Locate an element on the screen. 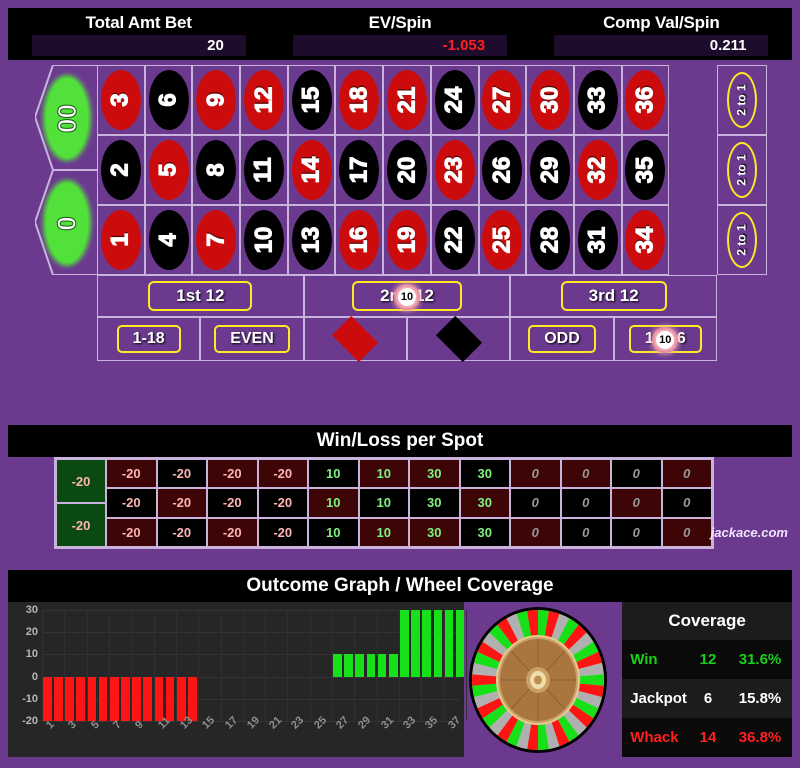 This screenshot has height=768, width=800. bet-spot-label: 15 is located at coordinates (311, 100).